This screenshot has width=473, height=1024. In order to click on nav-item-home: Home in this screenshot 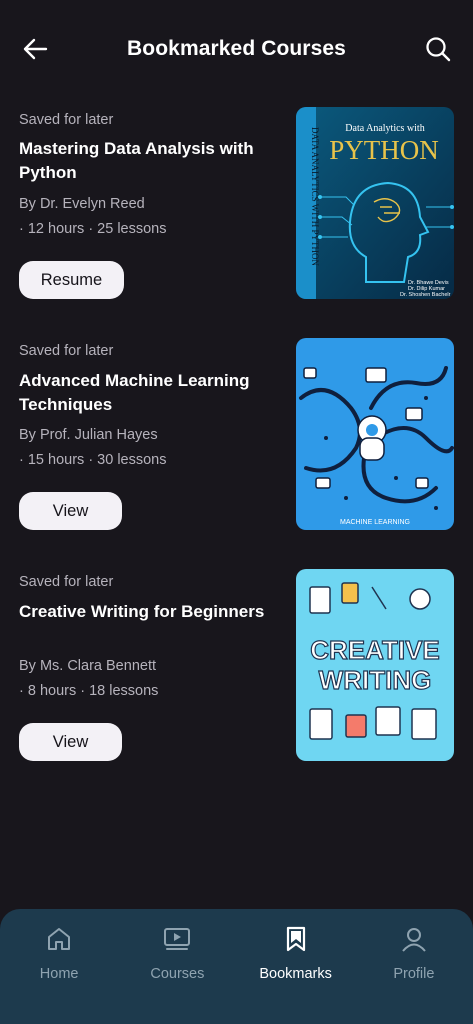, I will do `click(59, 966)`.